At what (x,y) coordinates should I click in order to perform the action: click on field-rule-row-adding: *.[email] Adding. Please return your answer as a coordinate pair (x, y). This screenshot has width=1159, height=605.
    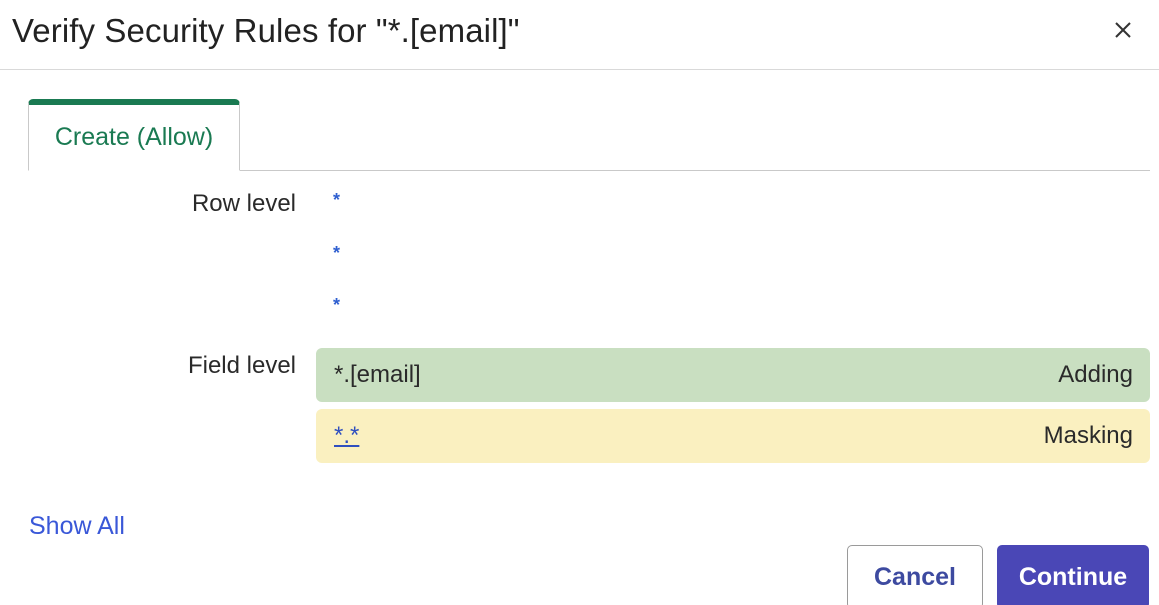
    Looking at the image, I should click on (733, 375).